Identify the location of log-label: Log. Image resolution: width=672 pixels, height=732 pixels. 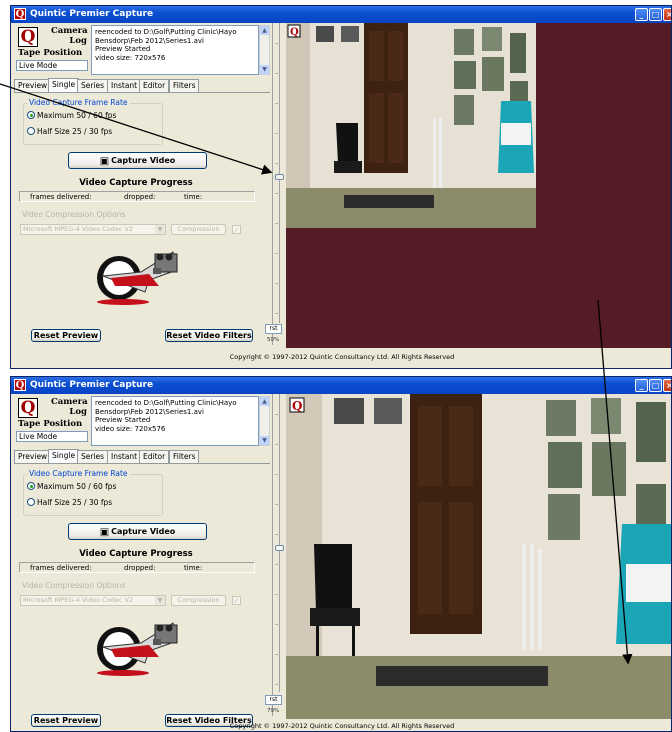
(78, 412).